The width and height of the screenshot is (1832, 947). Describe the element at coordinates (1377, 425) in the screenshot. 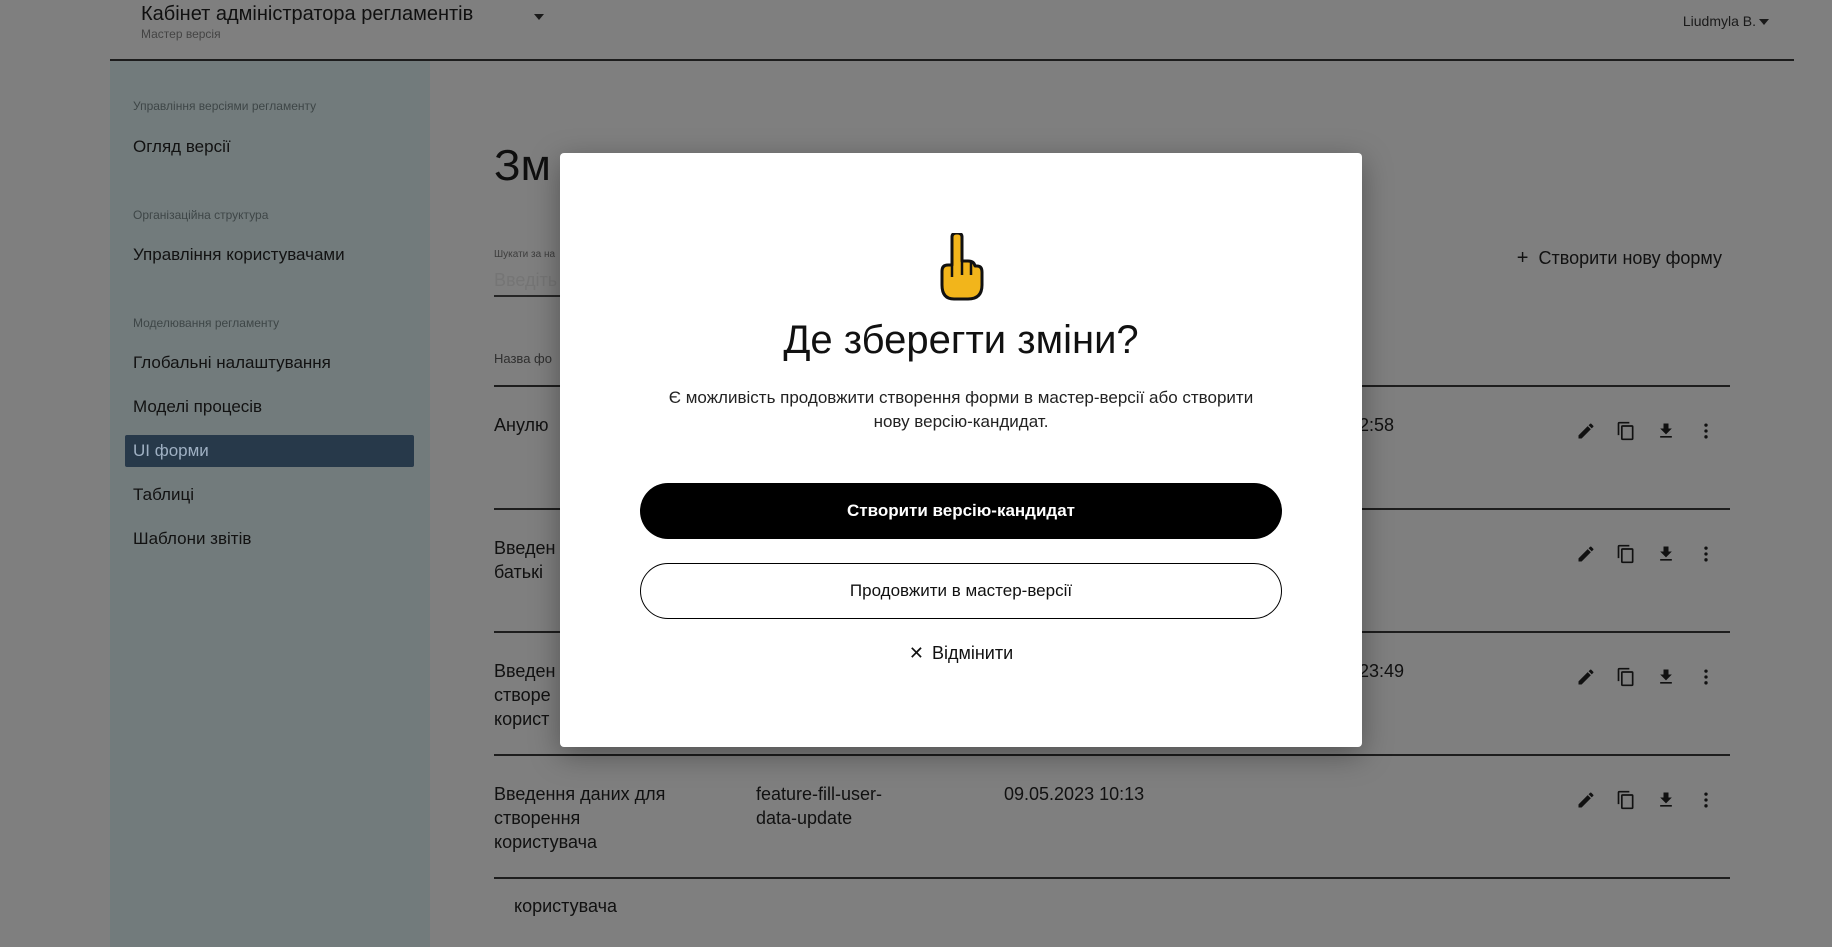

I see `table-row-date: 2:58` at that location.